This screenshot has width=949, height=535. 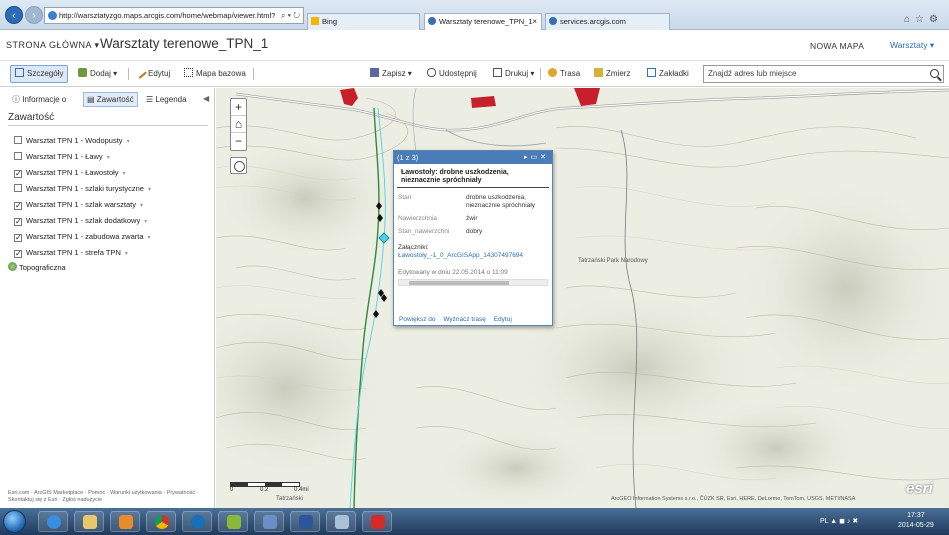 I want to click on taskbar-explorer, so click(x=89, y=521).